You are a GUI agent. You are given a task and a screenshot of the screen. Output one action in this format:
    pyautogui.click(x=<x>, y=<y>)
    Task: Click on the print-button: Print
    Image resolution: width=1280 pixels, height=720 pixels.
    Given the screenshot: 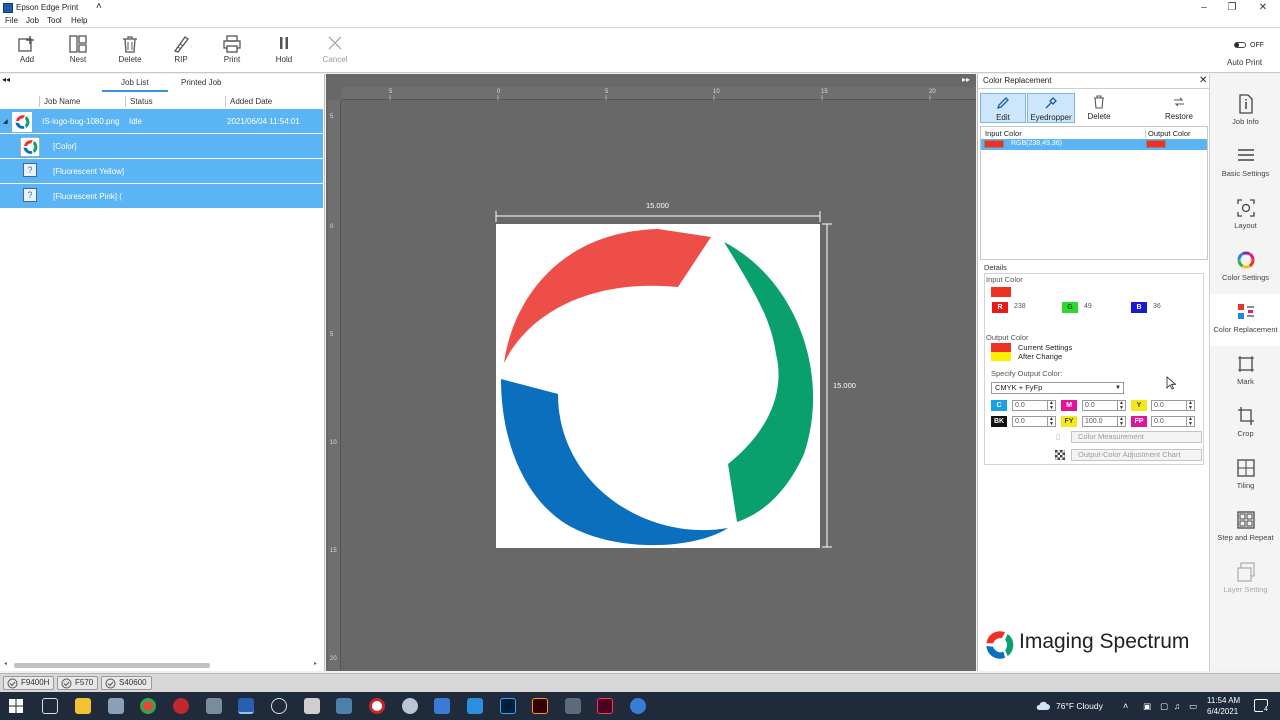 What is the action you would take?
    pyautogui.click(x=232, y=53)
    